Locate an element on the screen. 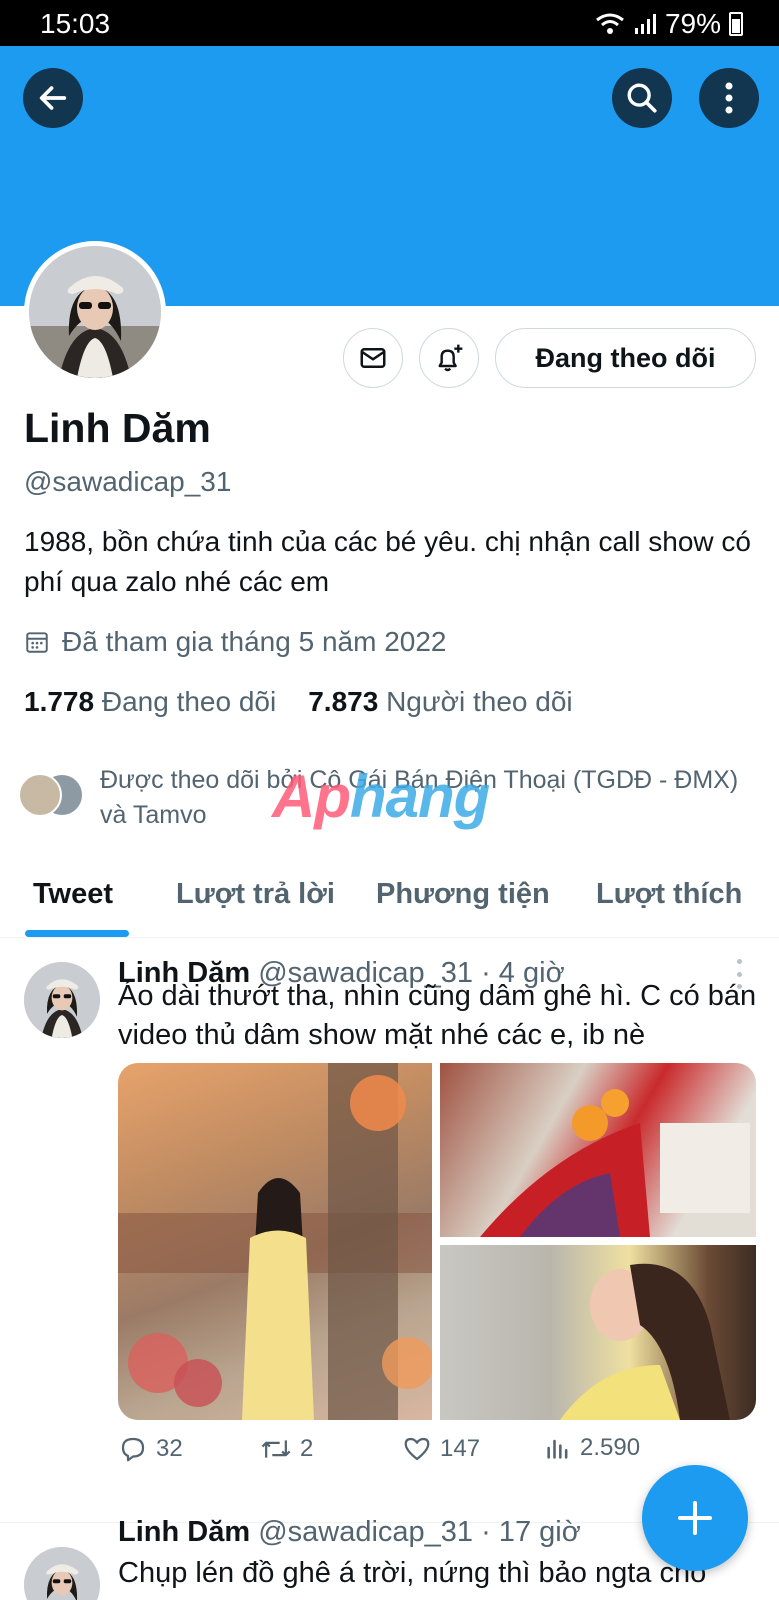 This screenshot has width=779, height=1600. tab-media: Phương tiện is located at coordinates (463, 894).